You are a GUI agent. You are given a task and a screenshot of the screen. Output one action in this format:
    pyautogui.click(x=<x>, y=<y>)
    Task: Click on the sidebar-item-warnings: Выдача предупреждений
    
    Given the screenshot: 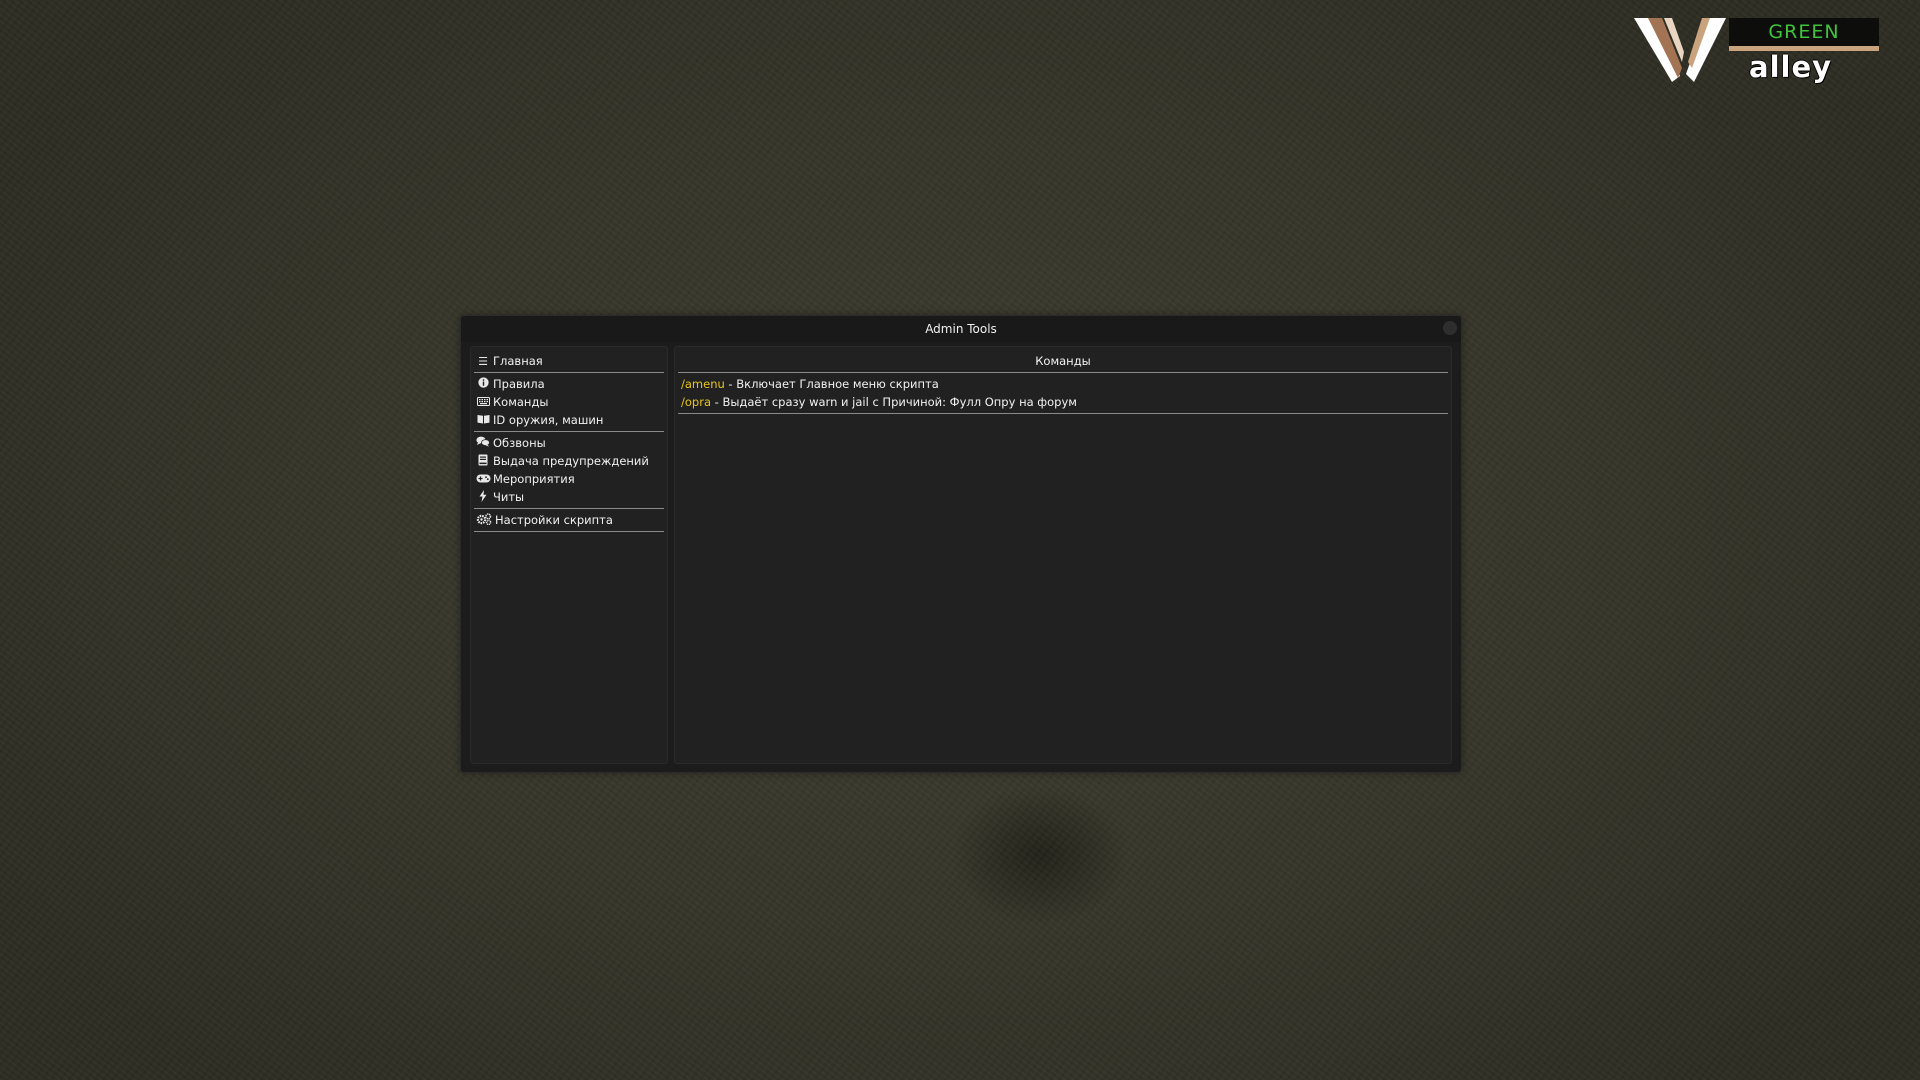 What is the action you would take?
    pyautogui.click(x=569, y=461)
    